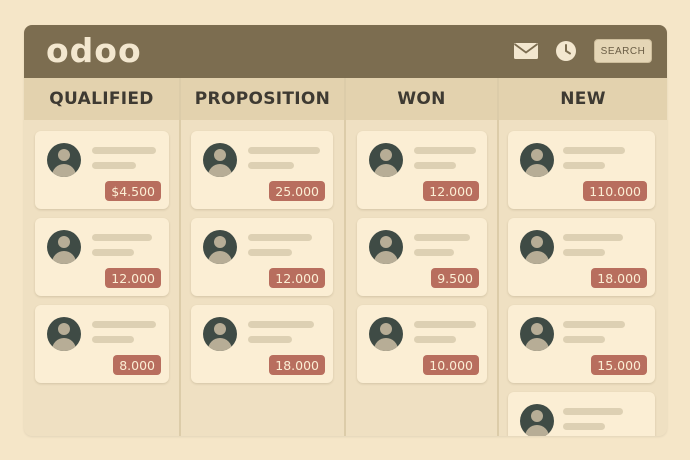 The width and height of the screenshot is (690, 460). What do you see at coordinates (422, 344) in the screenshot?
I see `opportunity-card: 10.000` at bounding box center [422, 344].